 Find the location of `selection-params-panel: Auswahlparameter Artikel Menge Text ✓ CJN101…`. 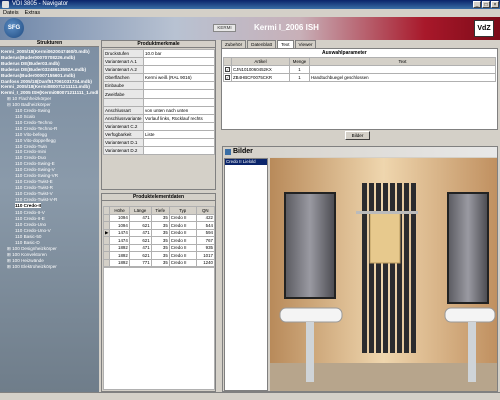

selection-params-panel: Auswahlparameter Artikel Menge Text ✓ CJN101… is located at coordinates (359, 89).